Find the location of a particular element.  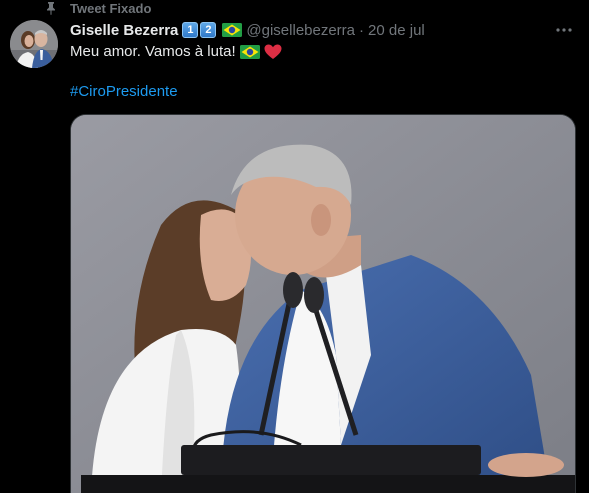

author-display-name: Giselle Bezerra is located at coordinates (124, 30).